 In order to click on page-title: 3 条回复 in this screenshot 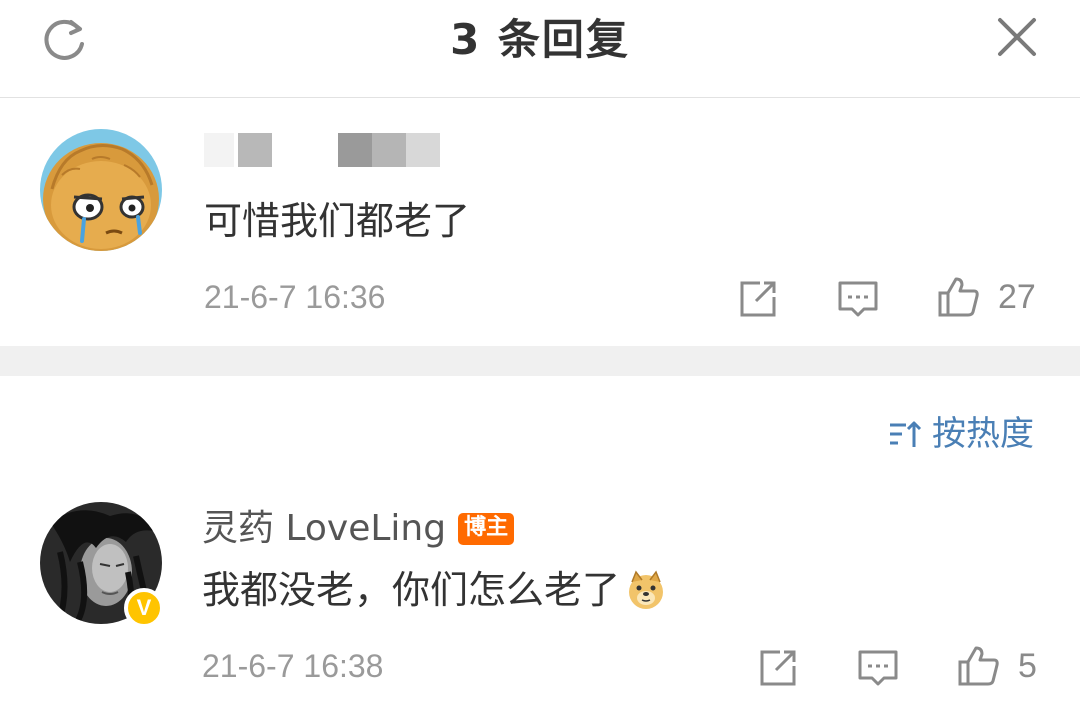, I will do `click(540, 39)`.